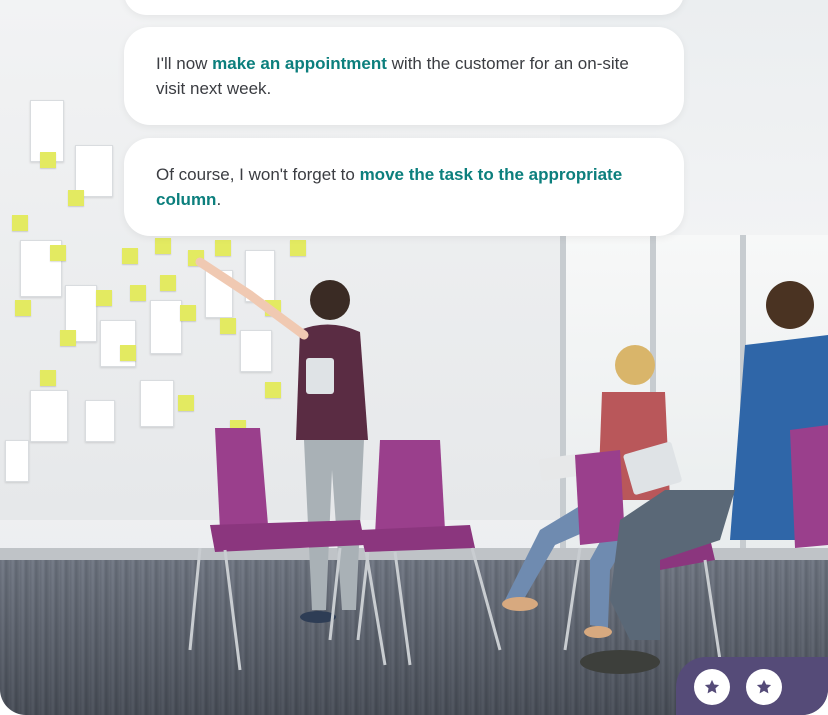  Describe the element at coordinates (809, 486) in the screenshot. I see `chair` at that location.